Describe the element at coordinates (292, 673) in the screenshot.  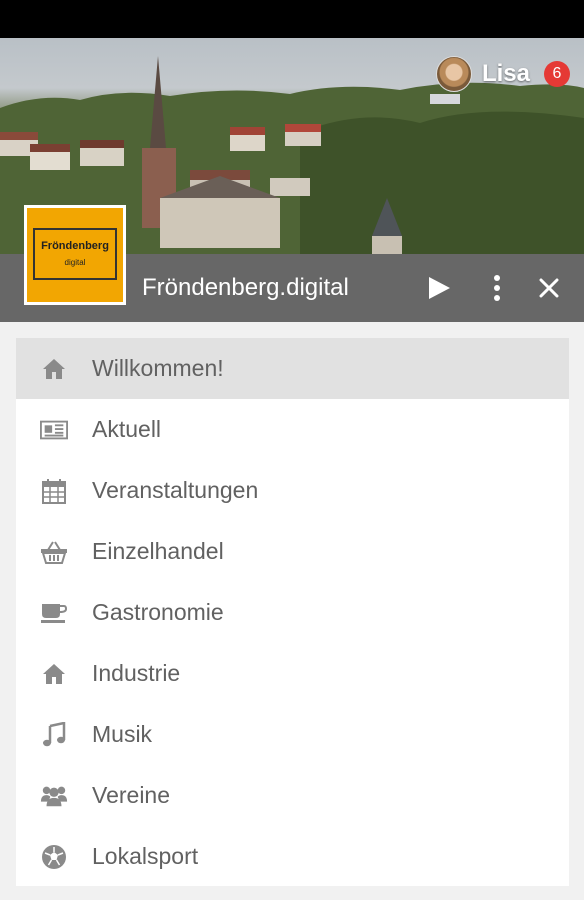
I see `menu-item-industrie: Industrie` at that location.